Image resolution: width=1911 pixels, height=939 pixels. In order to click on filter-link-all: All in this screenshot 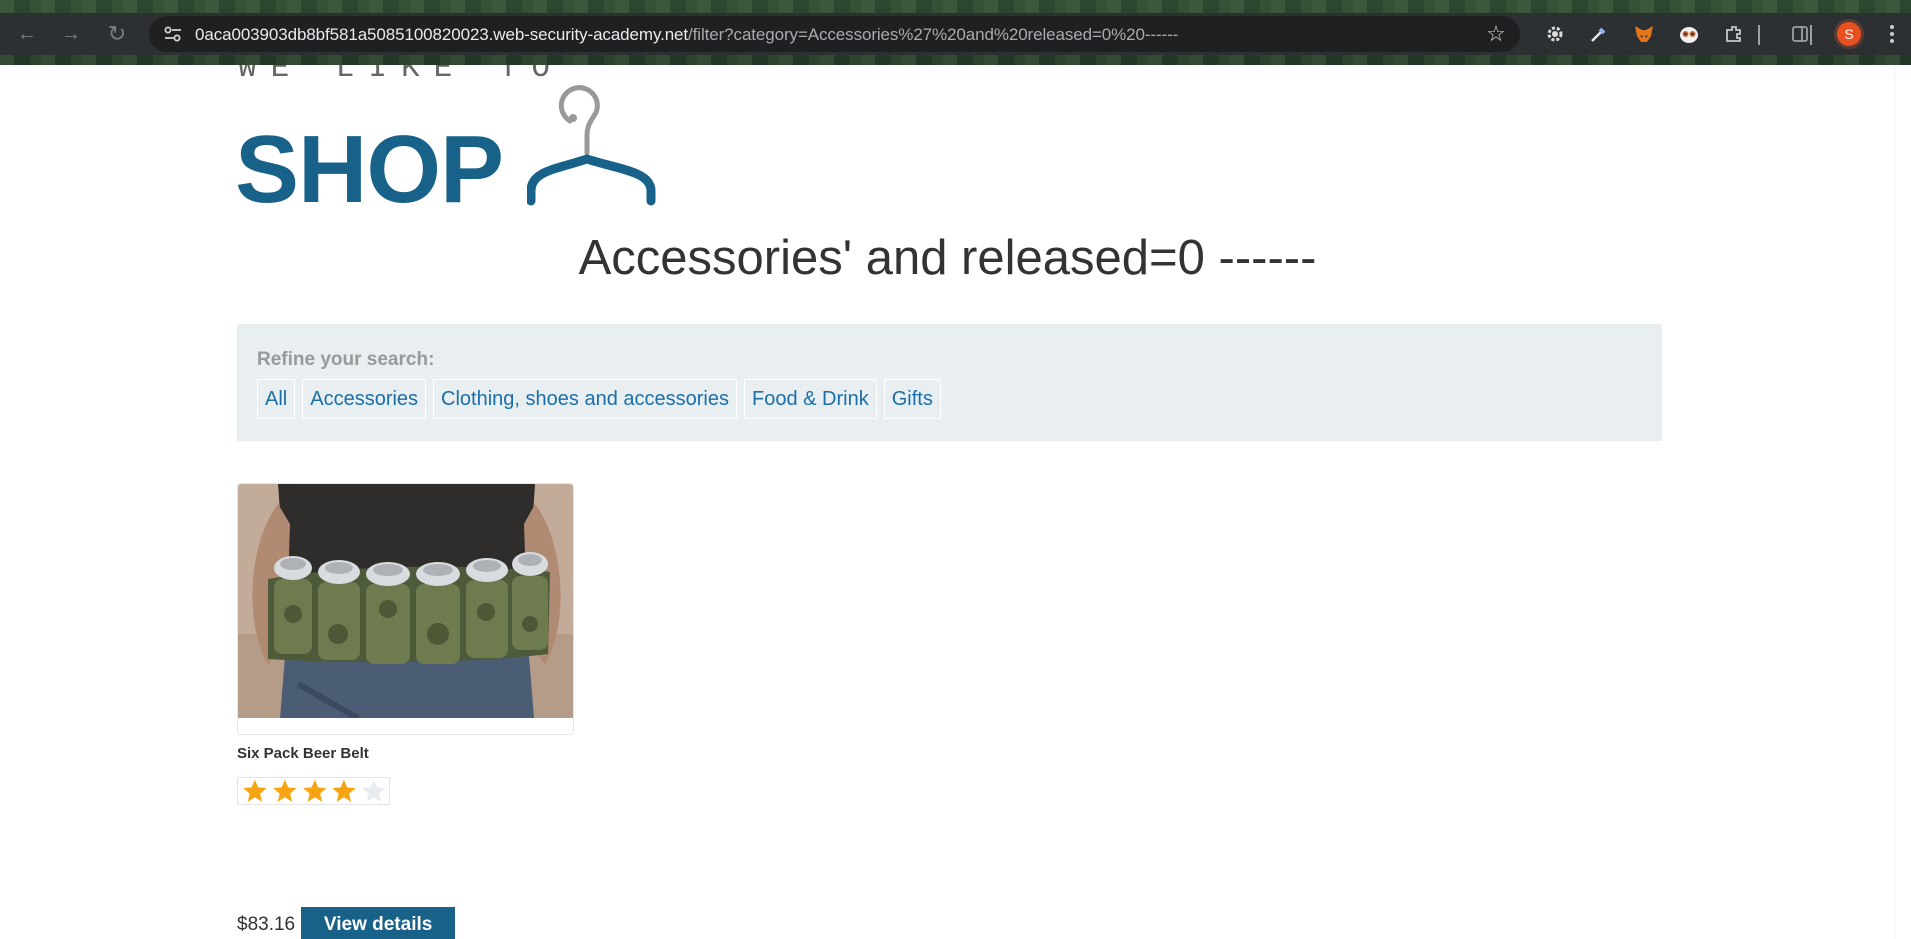, I will do `click(276, 399)`.